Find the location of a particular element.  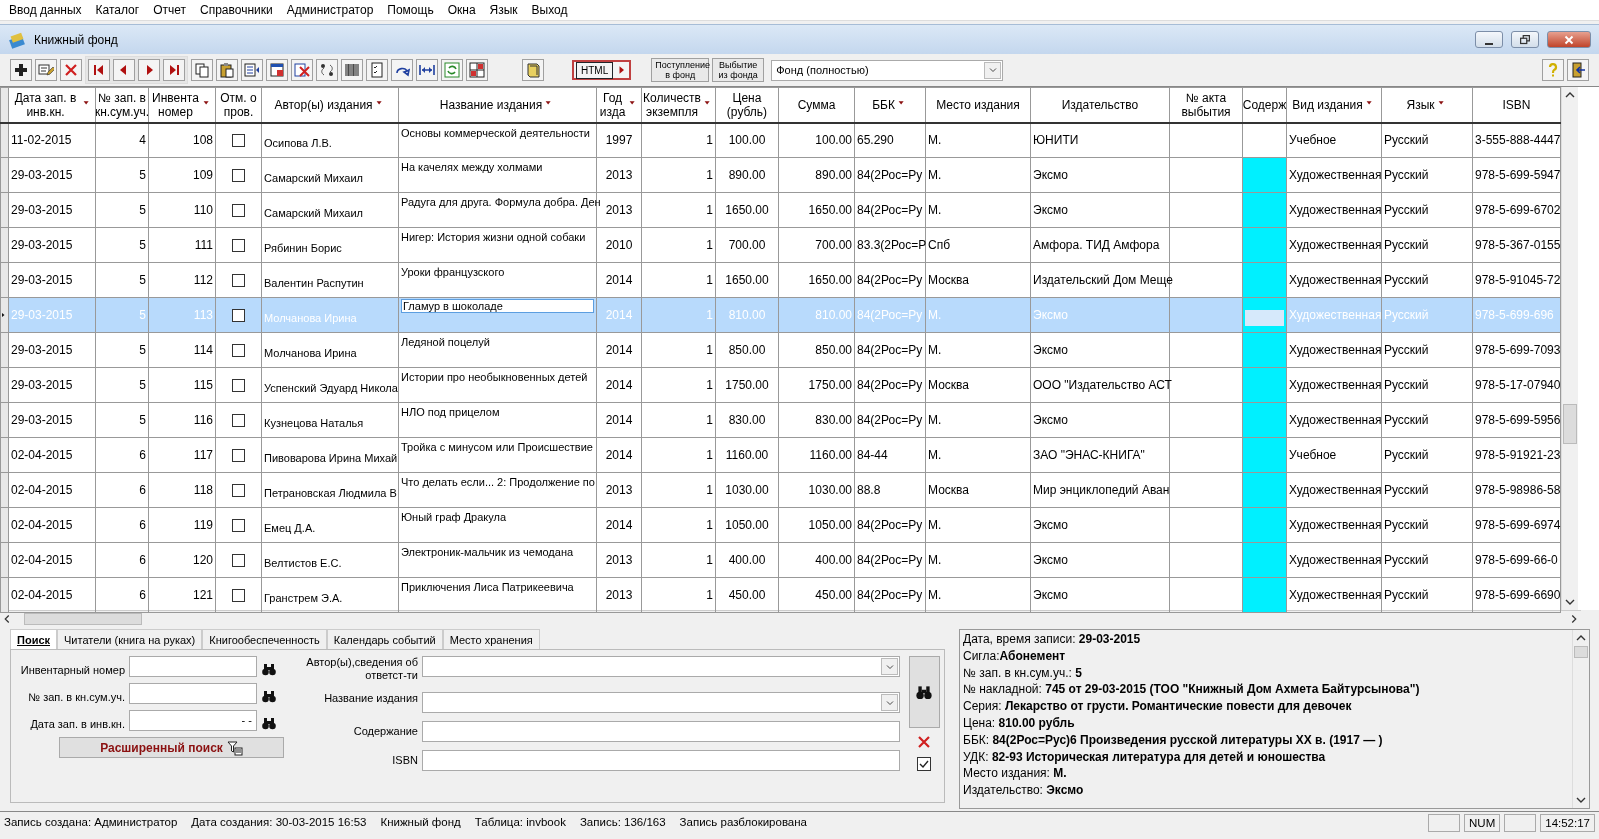

table-cell: М. is located at coordinates (978, 455).